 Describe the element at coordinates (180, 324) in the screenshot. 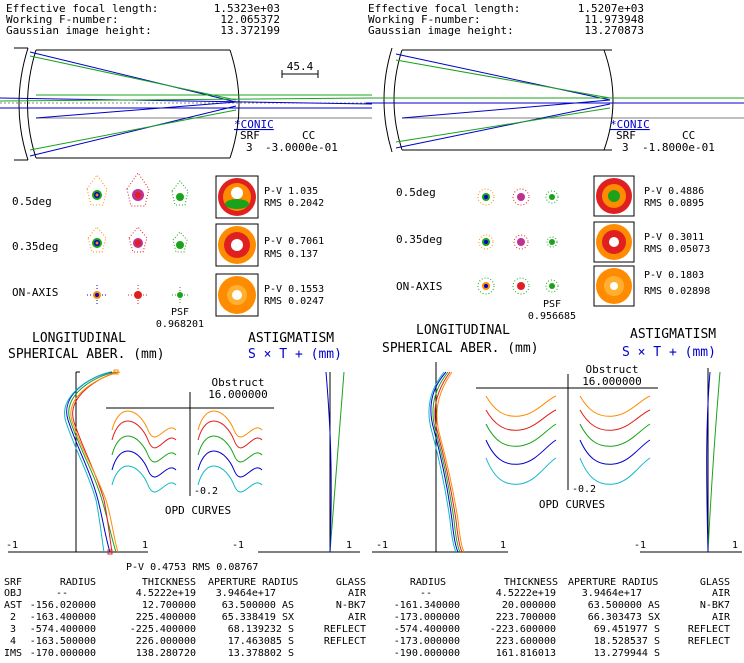

I see `psf-value: 0.968201` at that location.